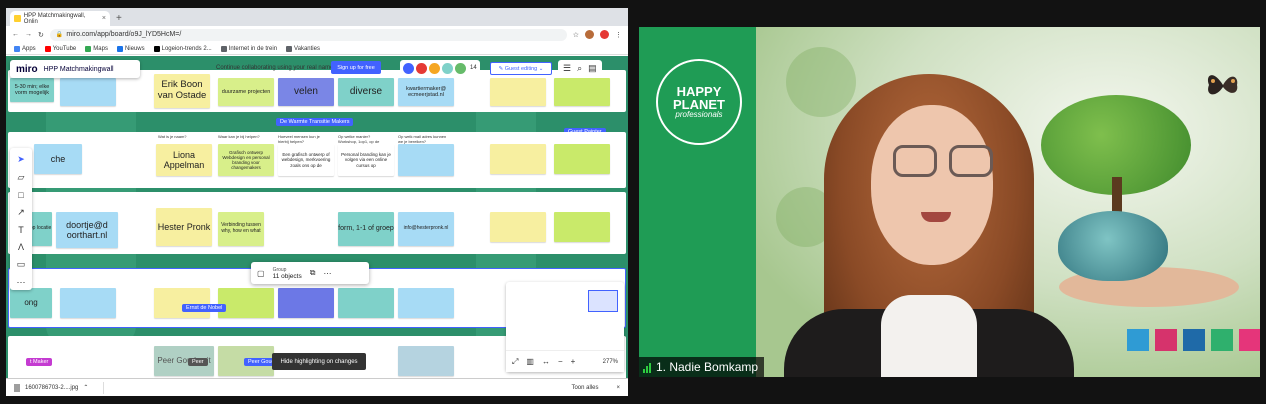 This screenshot has width=1266, height=404. What do you see at coordinates (565, 361) in the screenshot?
I see `zoom-controls: ⤢ ▥ ↔ − + 277%` at bounding box center [565, 361].